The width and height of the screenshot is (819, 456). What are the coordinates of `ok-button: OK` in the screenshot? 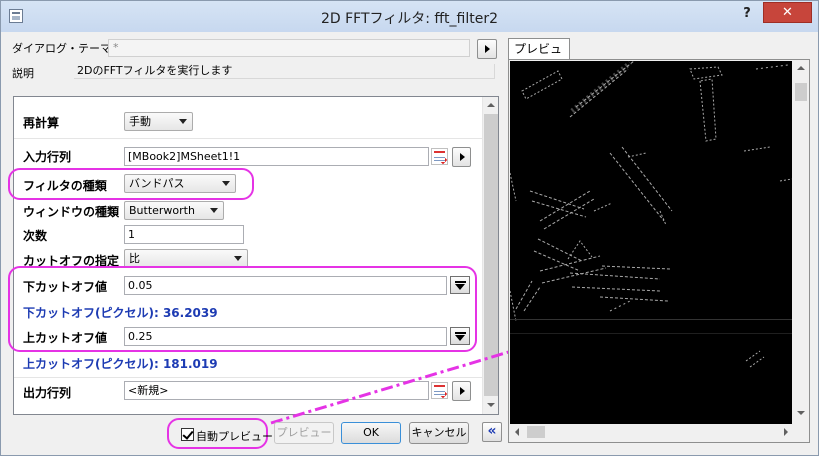 It's located at (371, 433).